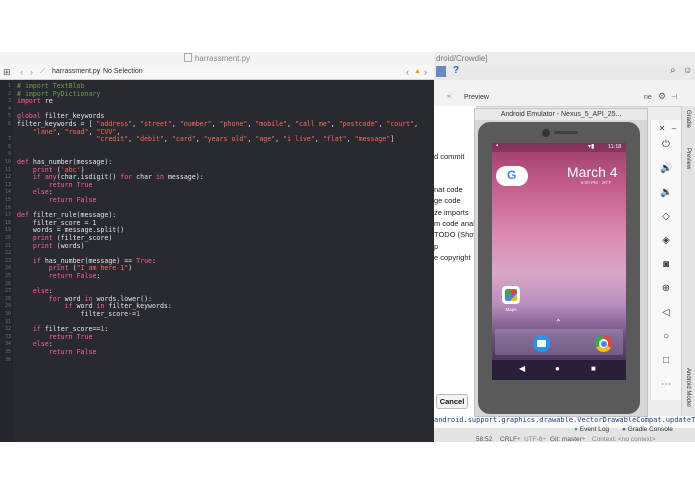 The width and height of the screenshot is (695, 494). What do you see at coordinates (666, 193) in the screenshot?
I see `volume-down-icon: 🔉` at bounding box center [666, 193].